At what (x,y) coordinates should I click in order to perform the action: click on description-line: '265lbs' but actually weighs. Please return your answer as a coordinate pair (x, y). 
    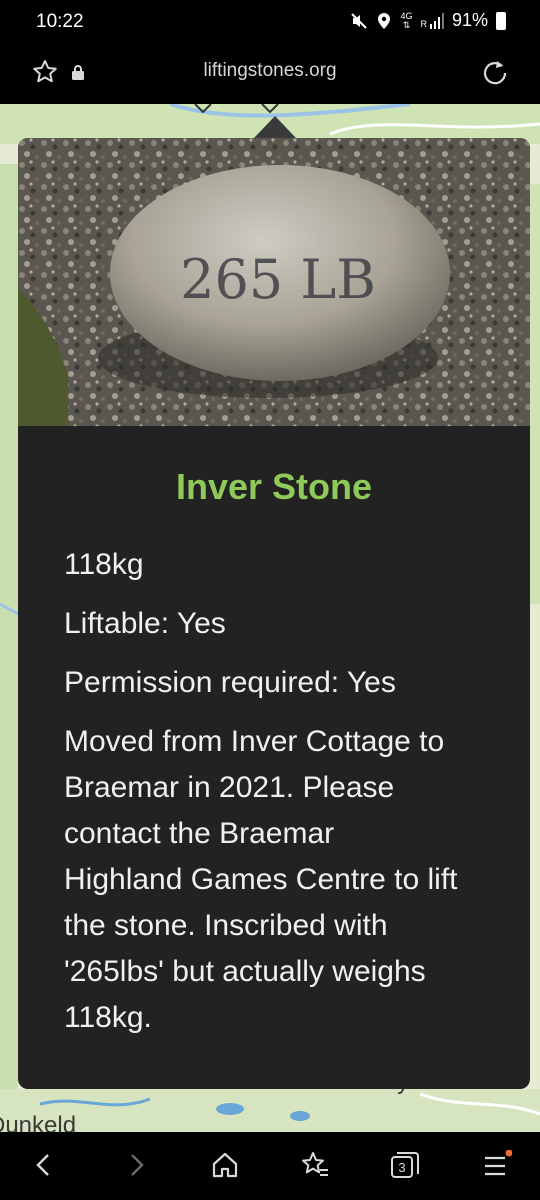
    Looking at the image, I should click on (245, 971).